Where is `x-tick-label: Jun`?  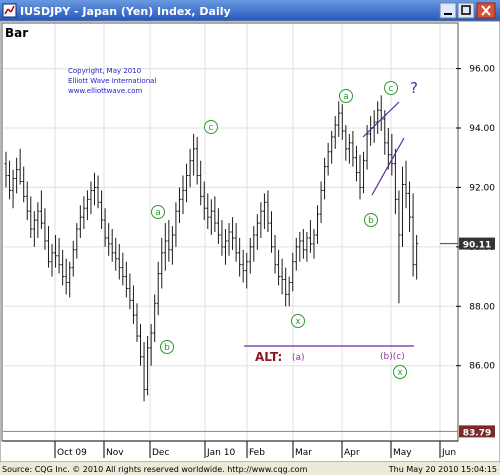
x-tick-label: Jun is located at coordinates (448, 453).